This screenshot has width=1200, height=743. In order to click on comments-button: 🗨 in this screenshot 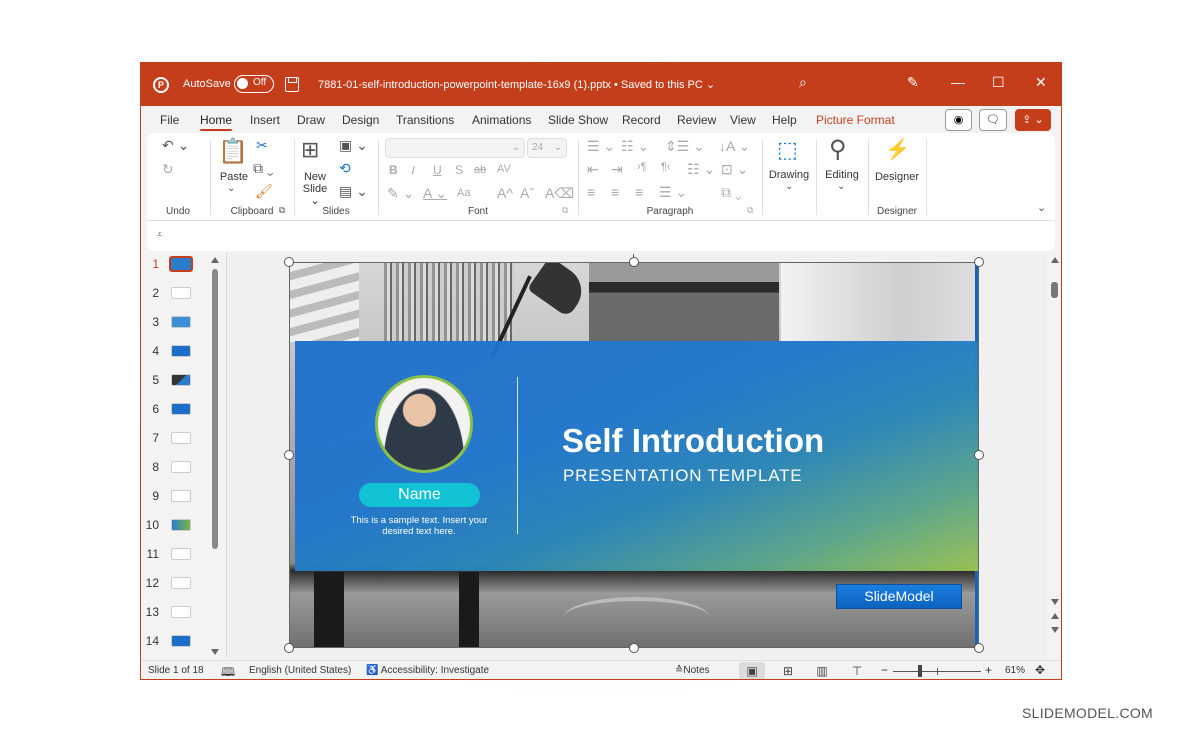, I will do `click(993, 120)`.